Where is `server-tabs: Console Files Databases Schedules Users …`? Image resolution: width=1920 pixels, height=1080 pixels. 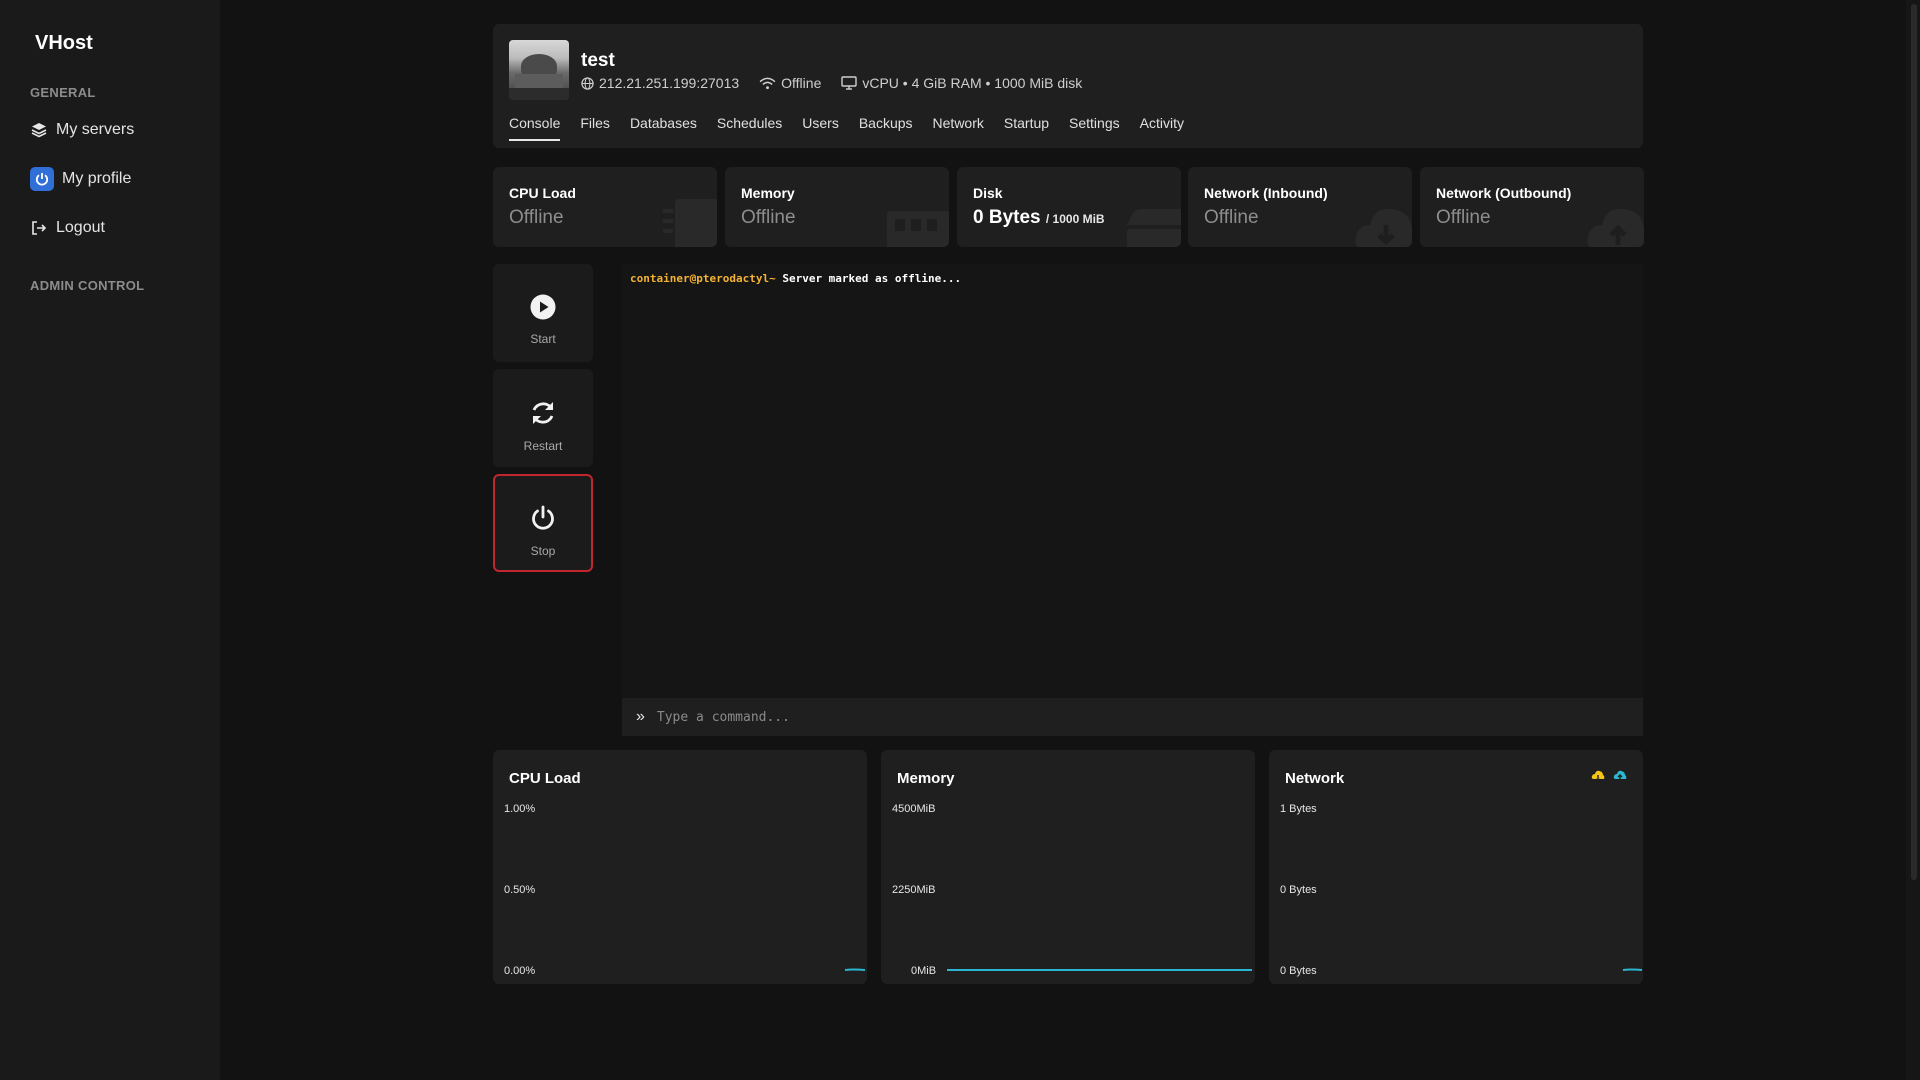
server-tabs: Console Files Databases Schedules Users … is located at coordinates (856, 128).